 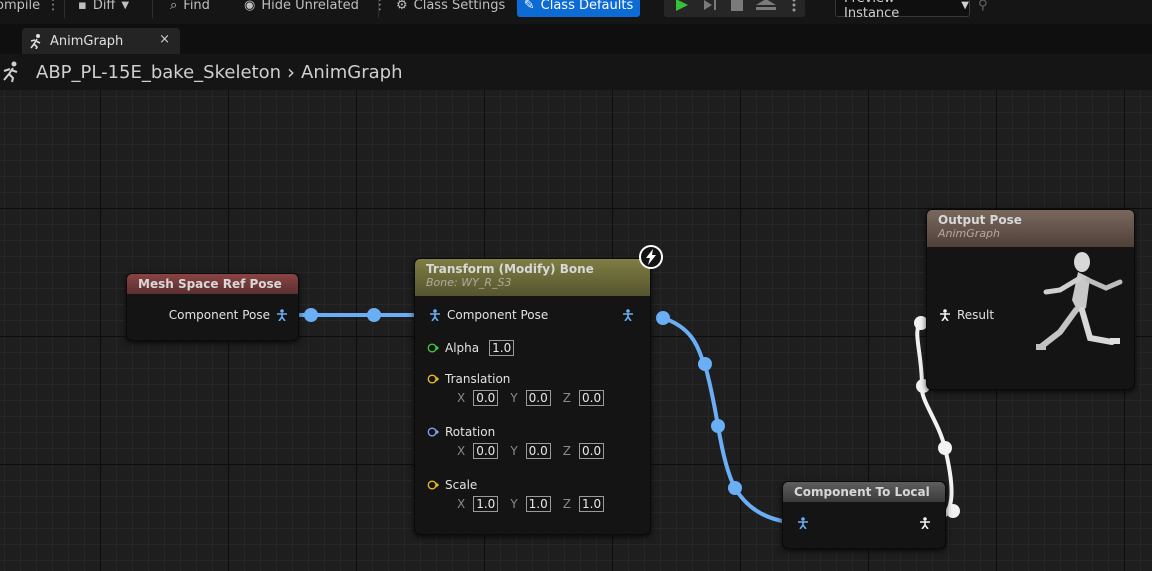 I want to click on node-title: Component To Local, so click(x=862, y=492).